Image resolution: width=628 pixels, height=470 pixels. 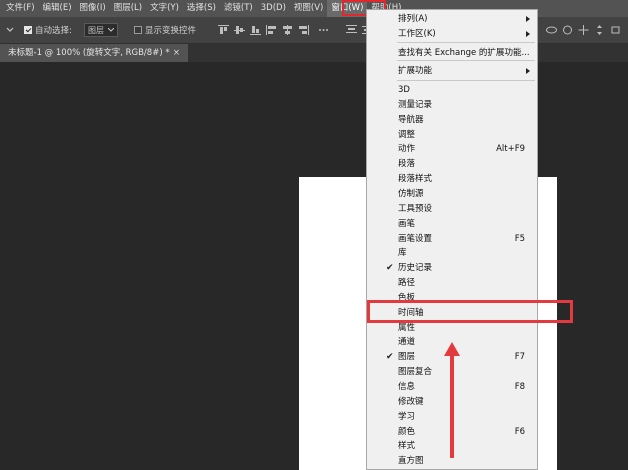 I want to click on window-menu-item-shortcut: F8, so click(x=519, y=387).